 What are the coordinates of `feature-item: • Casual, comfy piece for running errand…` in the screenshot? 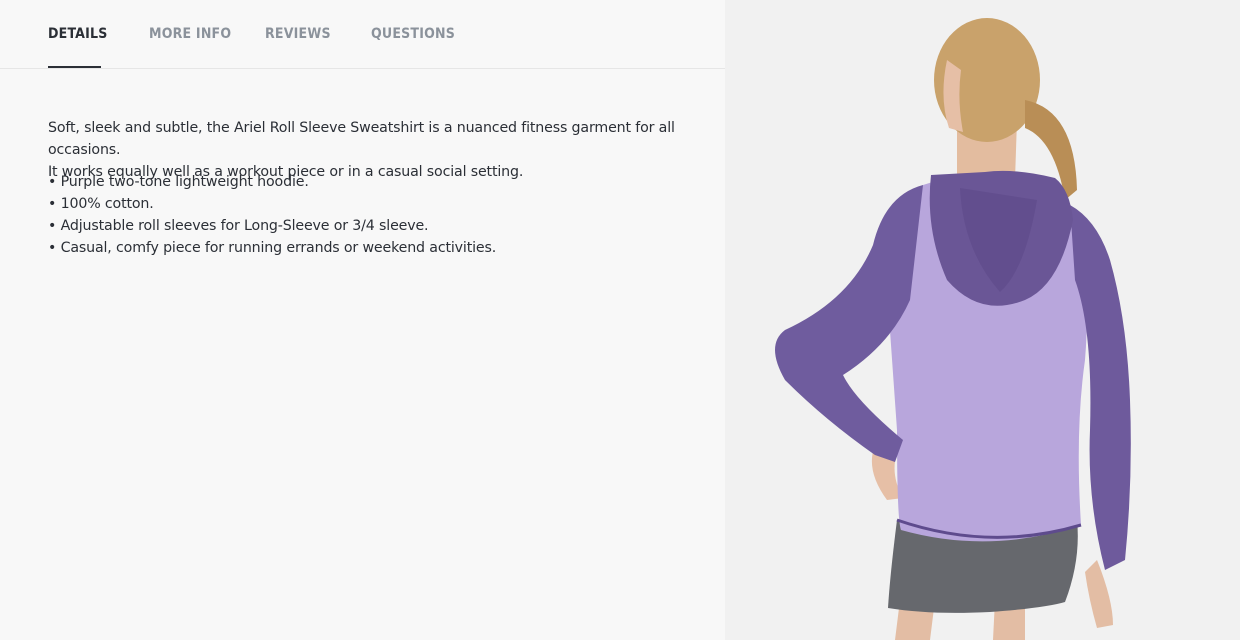 It's located at (272, 248).